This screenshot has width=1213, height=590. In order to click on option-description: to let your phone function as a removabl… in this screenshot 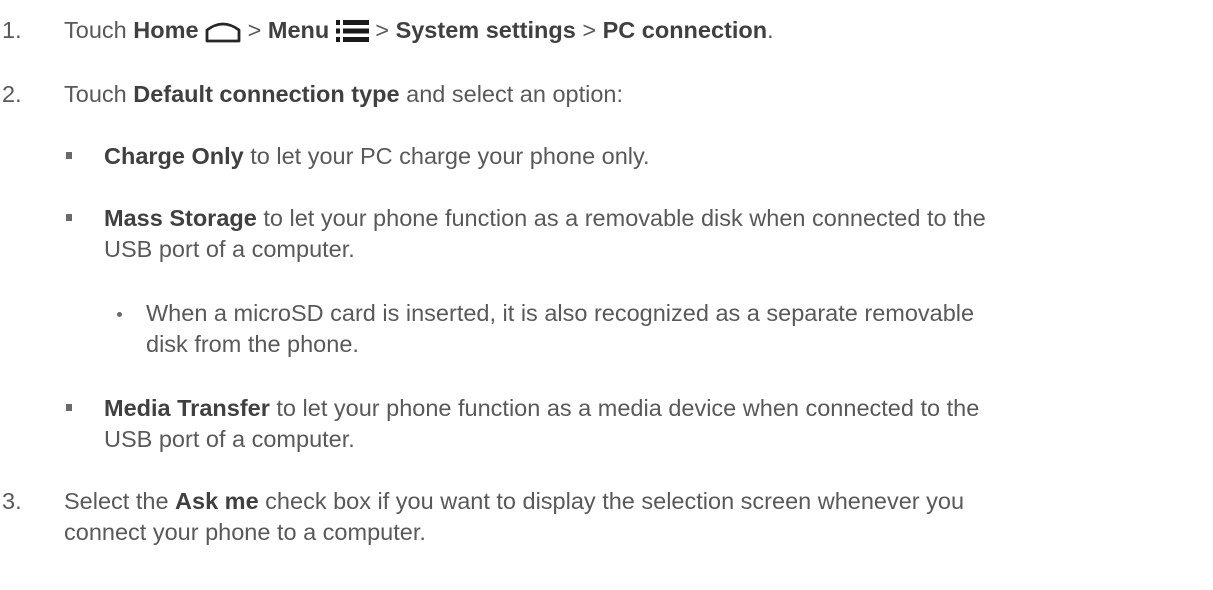, I will do `click(621, 218)`.